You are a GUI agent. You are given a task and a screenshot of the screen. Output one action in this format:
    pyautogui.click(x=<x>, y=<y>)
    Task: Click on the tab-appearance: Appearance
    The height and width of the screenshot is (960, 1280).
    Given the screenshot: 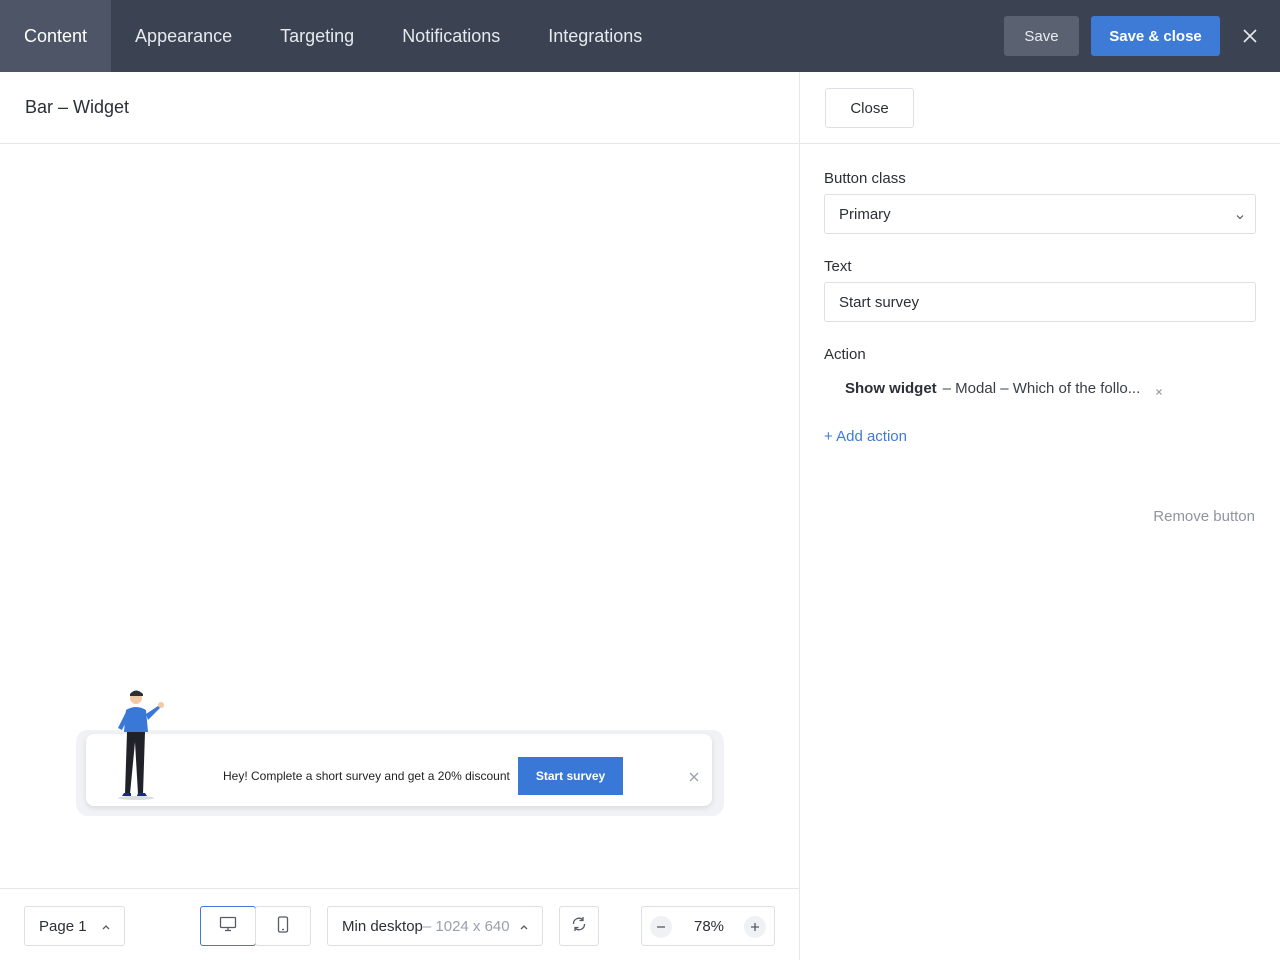 What is the action you would take?
    pyautogui.click(x=183, y=36)
    